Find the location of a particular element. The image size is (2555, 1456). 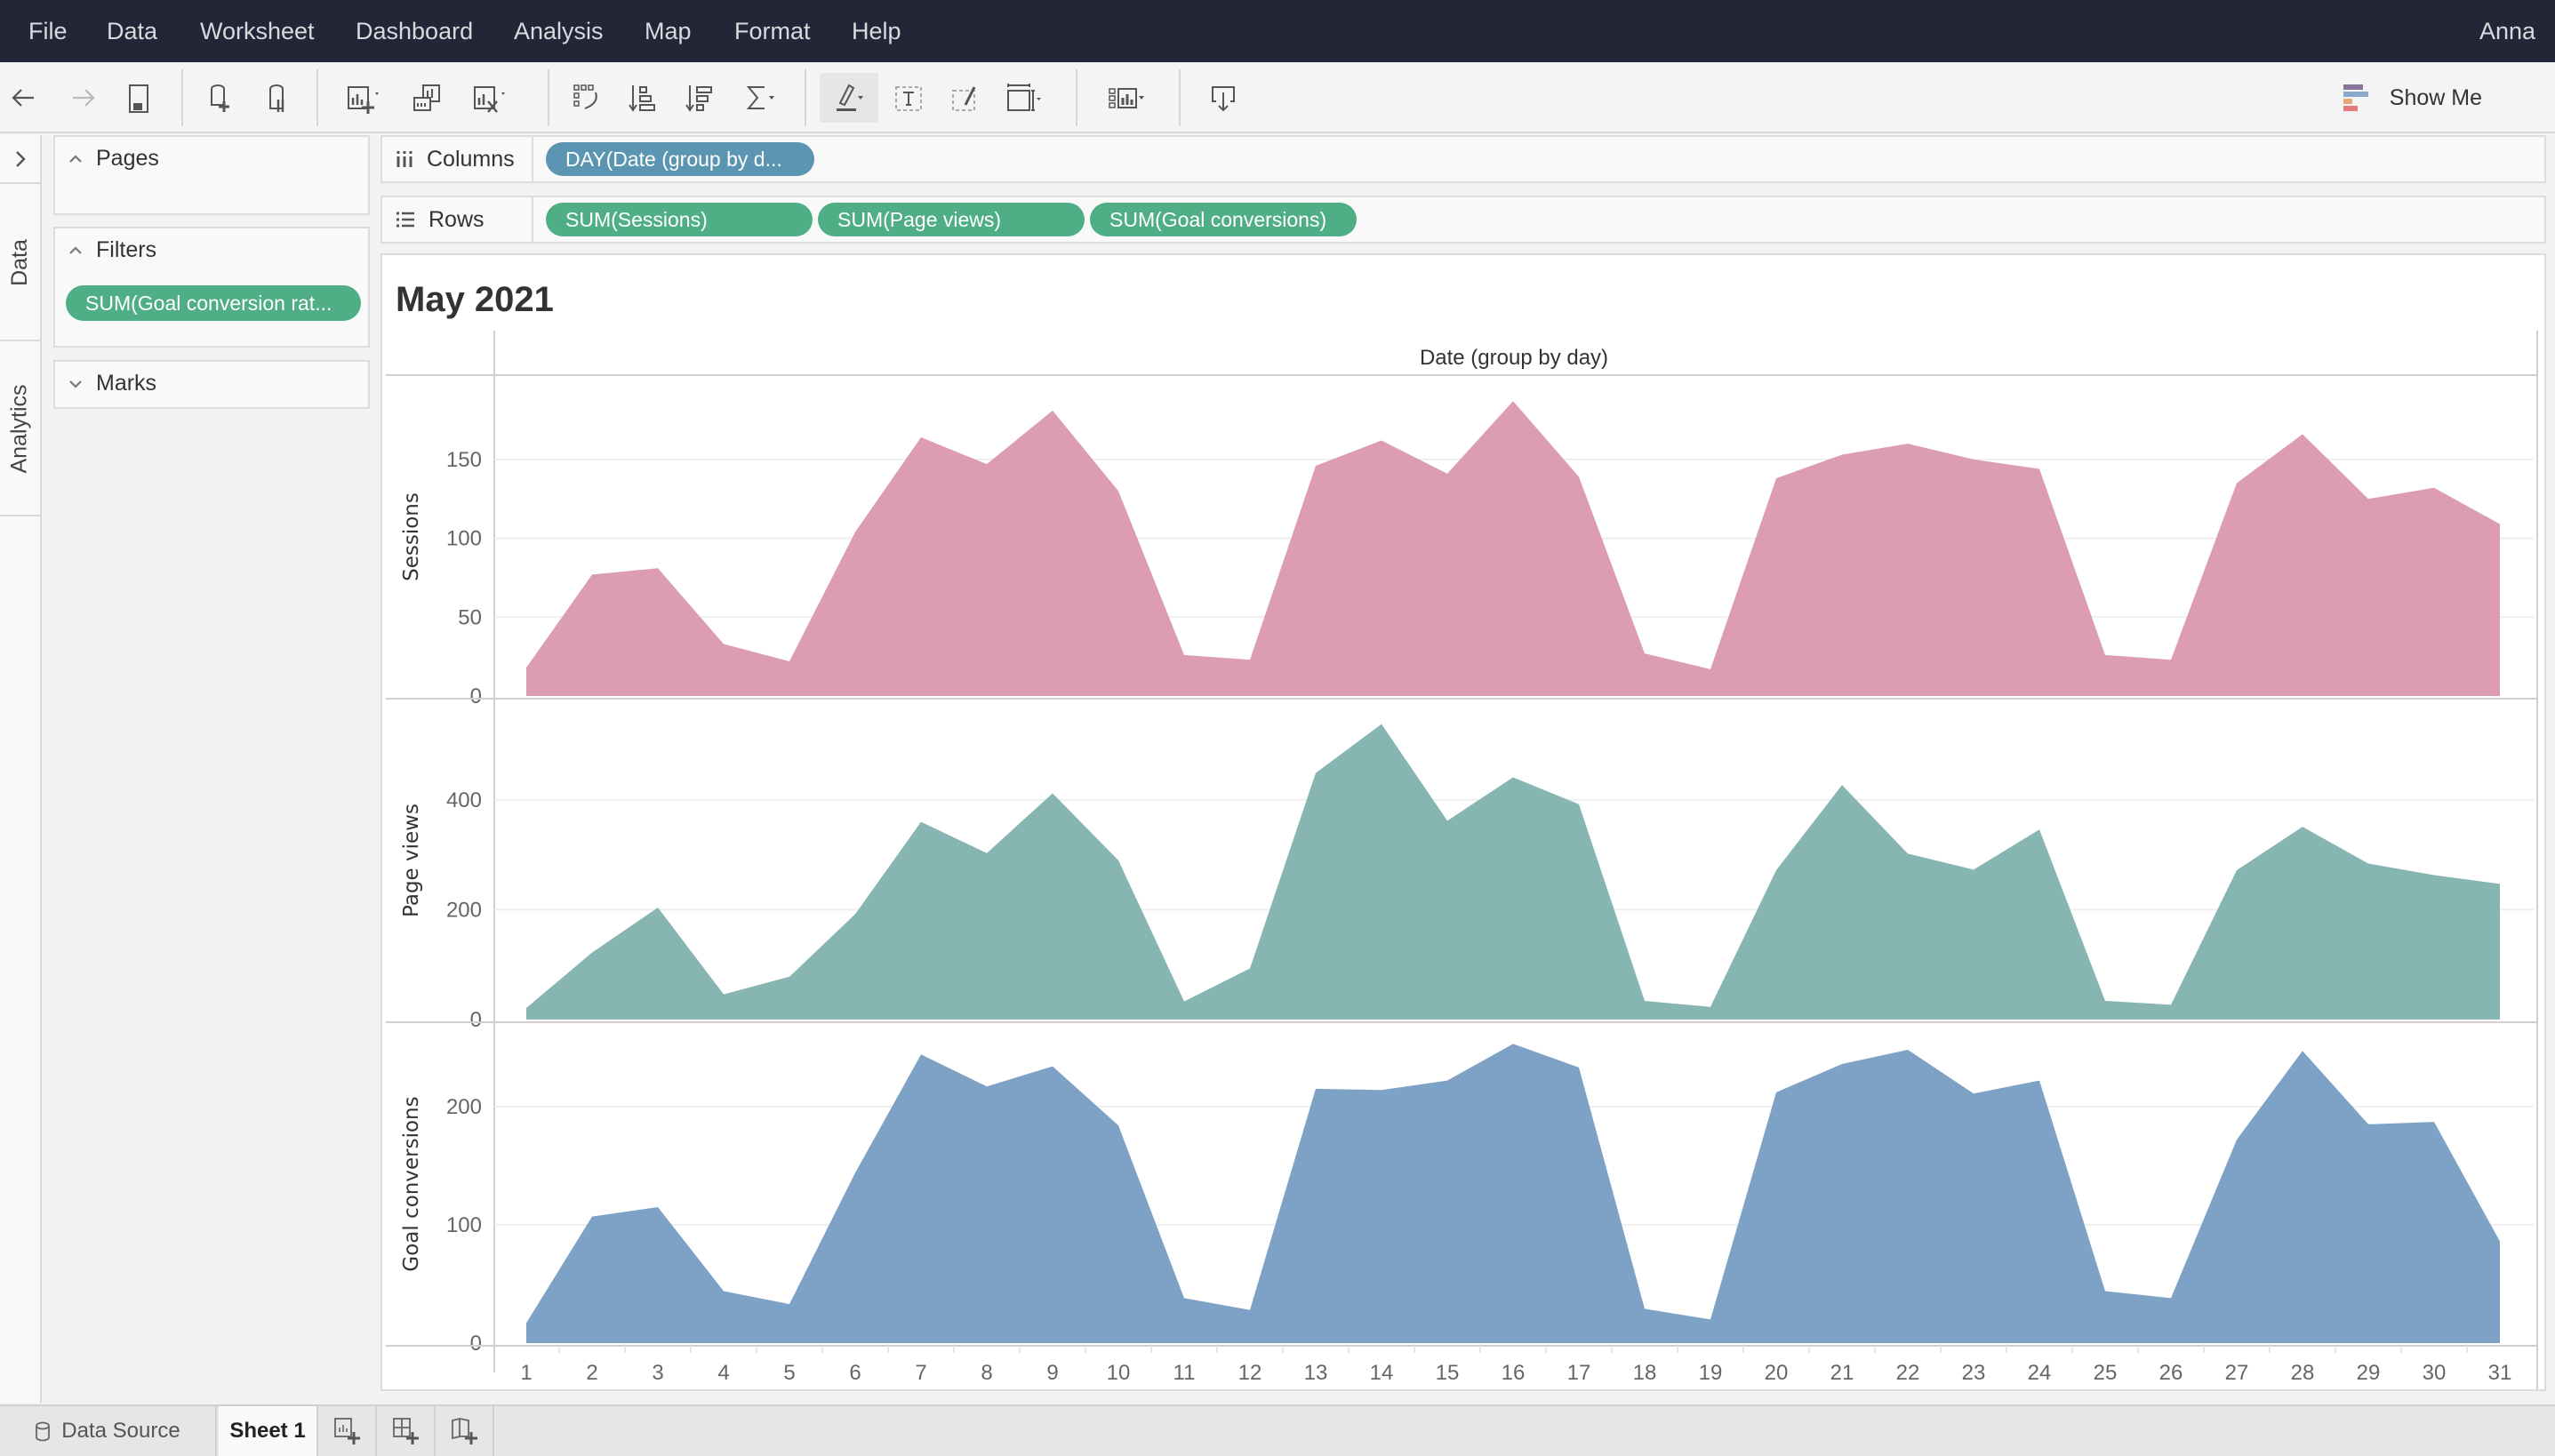

marks-header: Marks is located at coordinates (112, 383).